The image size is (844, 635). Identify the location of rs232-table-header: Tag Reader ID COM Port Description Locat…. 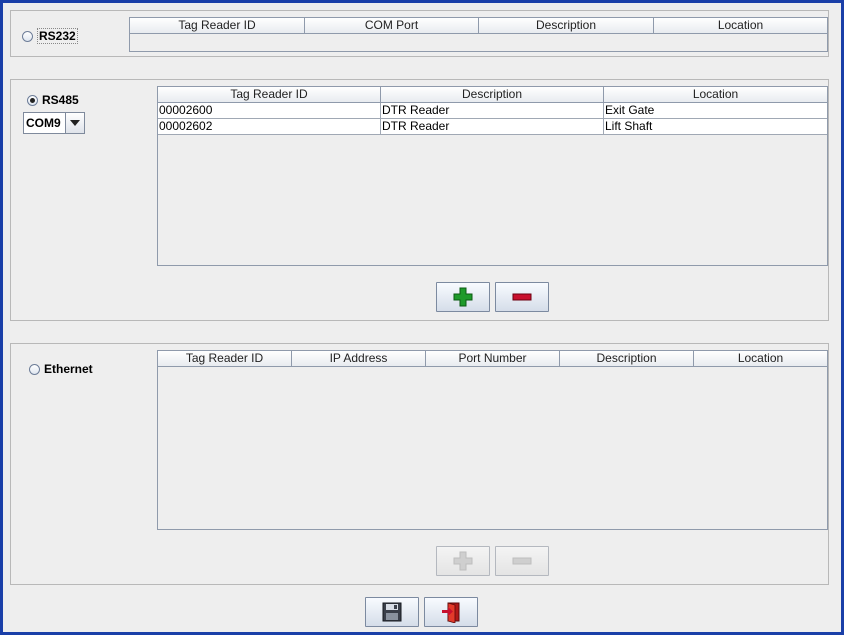
(478, 26).